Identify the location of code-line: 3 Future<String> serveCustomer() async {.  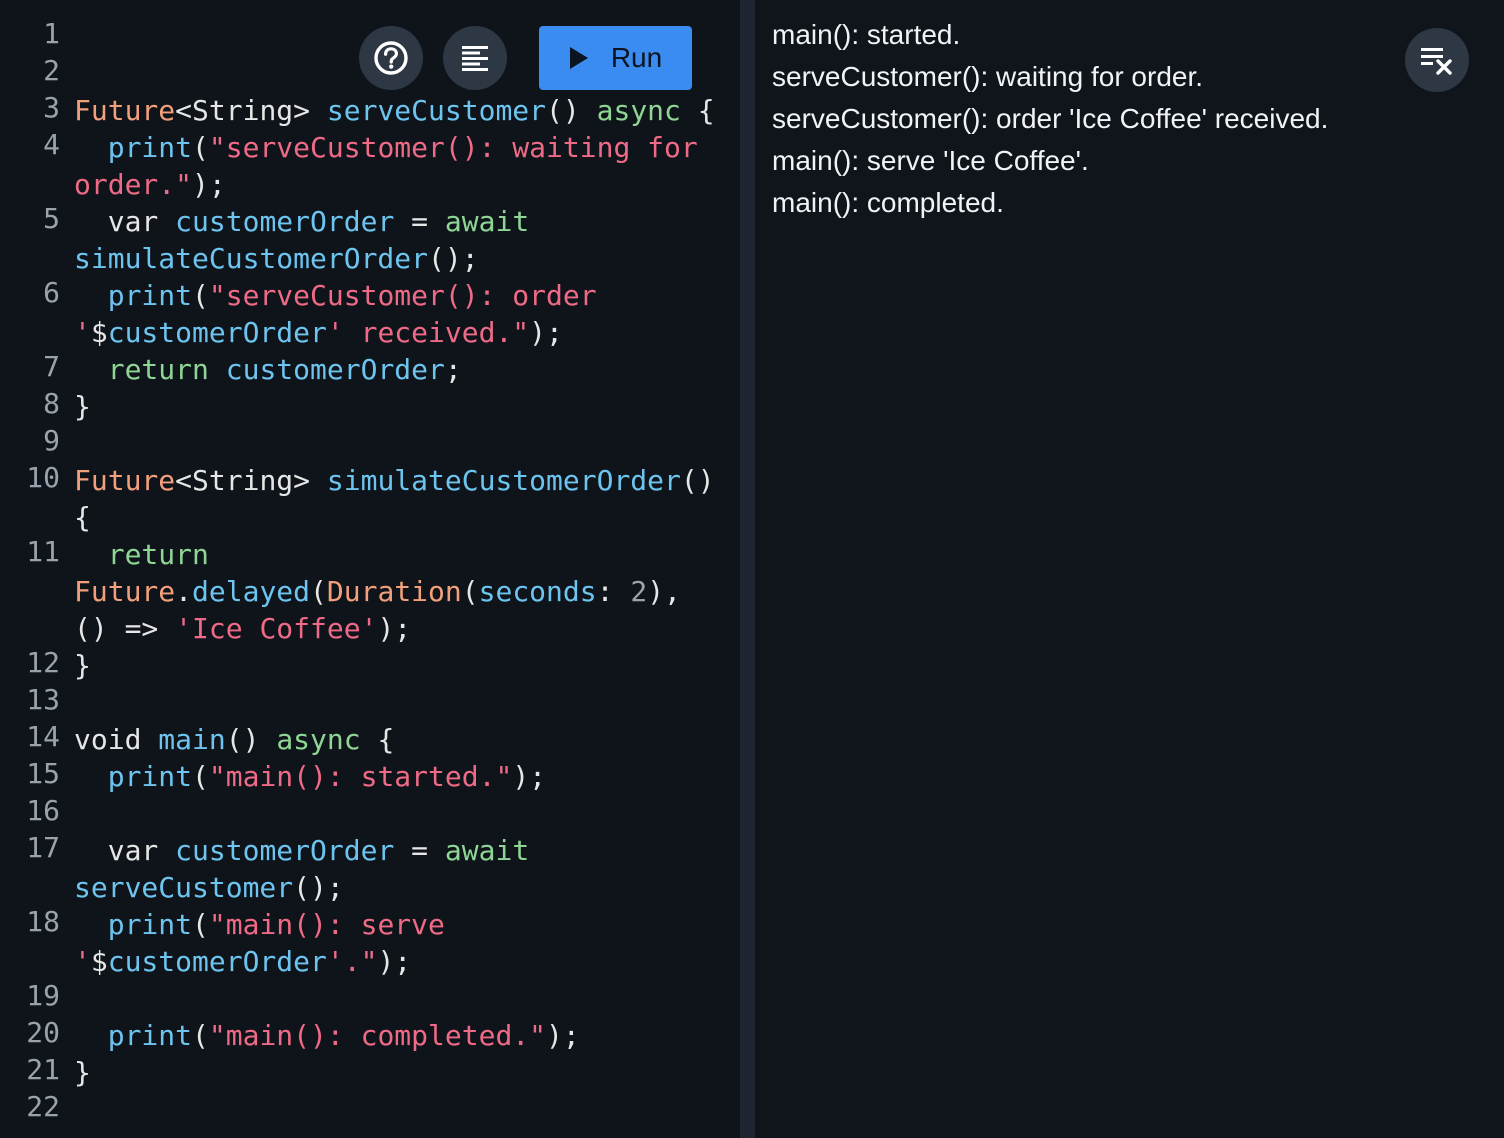
(370, 110).